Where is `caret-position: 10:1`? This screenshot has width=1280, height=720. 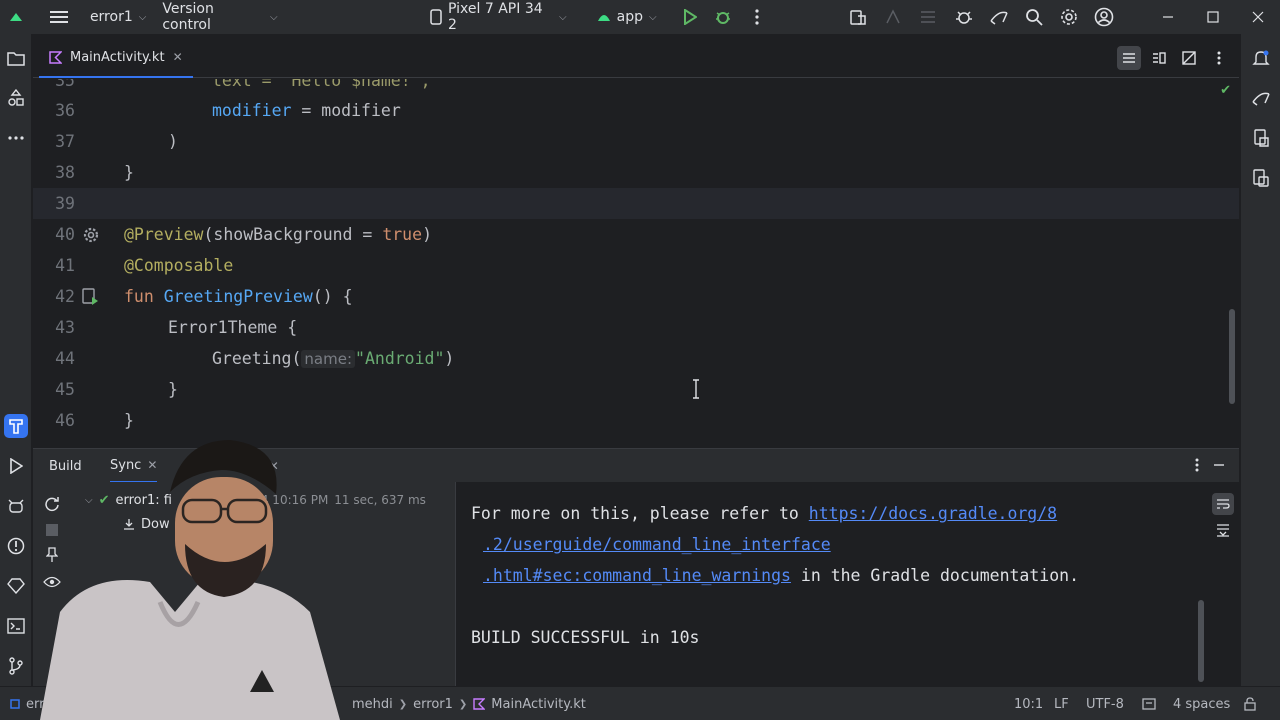
caret-position: 10:1 is located at coordinates (1028, 703).